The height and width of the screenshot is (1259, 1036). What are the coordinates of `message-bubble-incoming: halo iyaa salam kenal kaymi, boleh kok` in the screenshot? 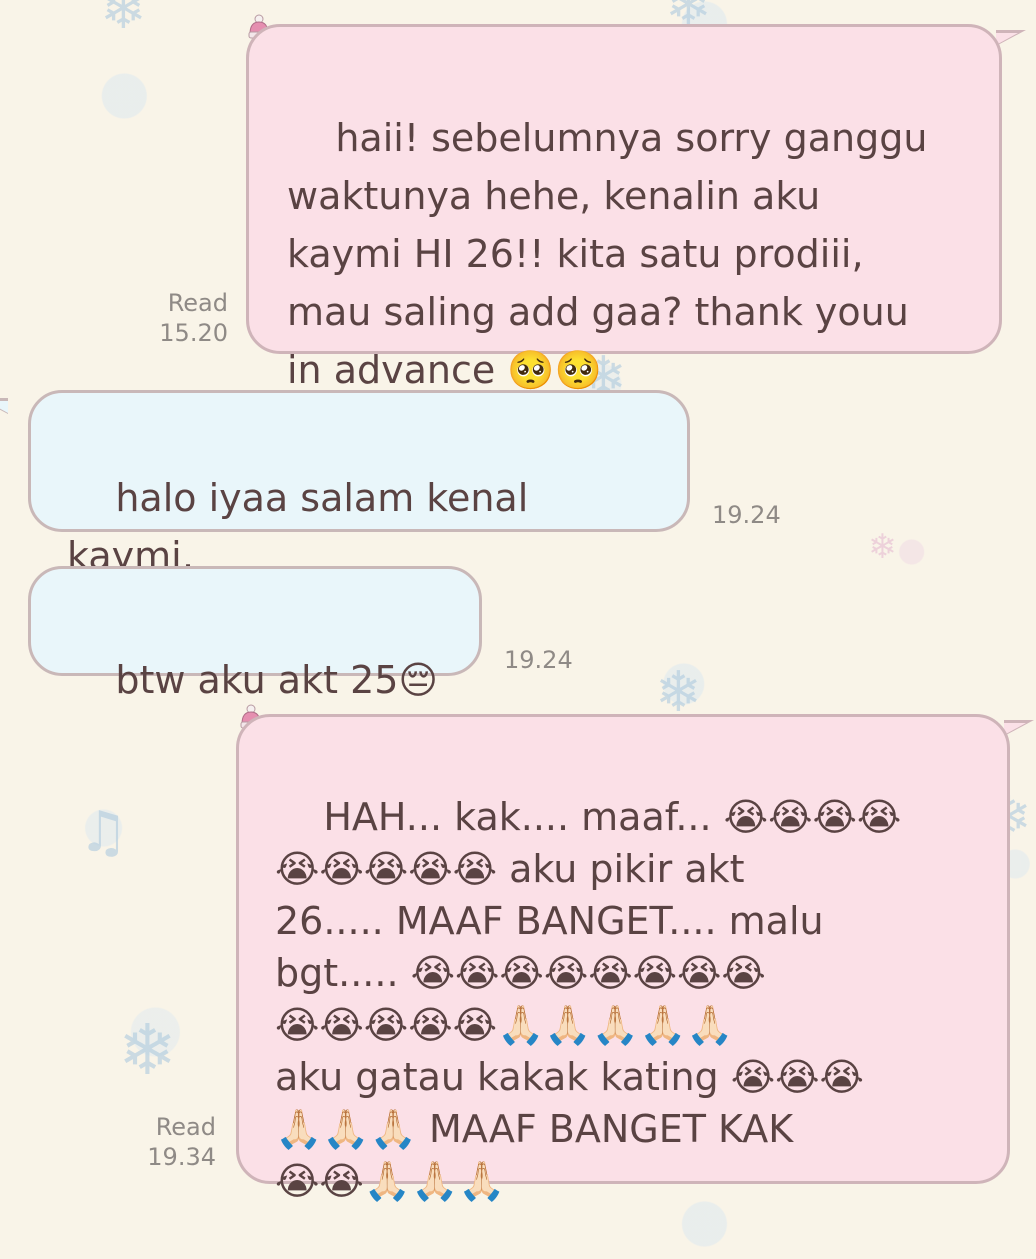 It's located at (359, 513).